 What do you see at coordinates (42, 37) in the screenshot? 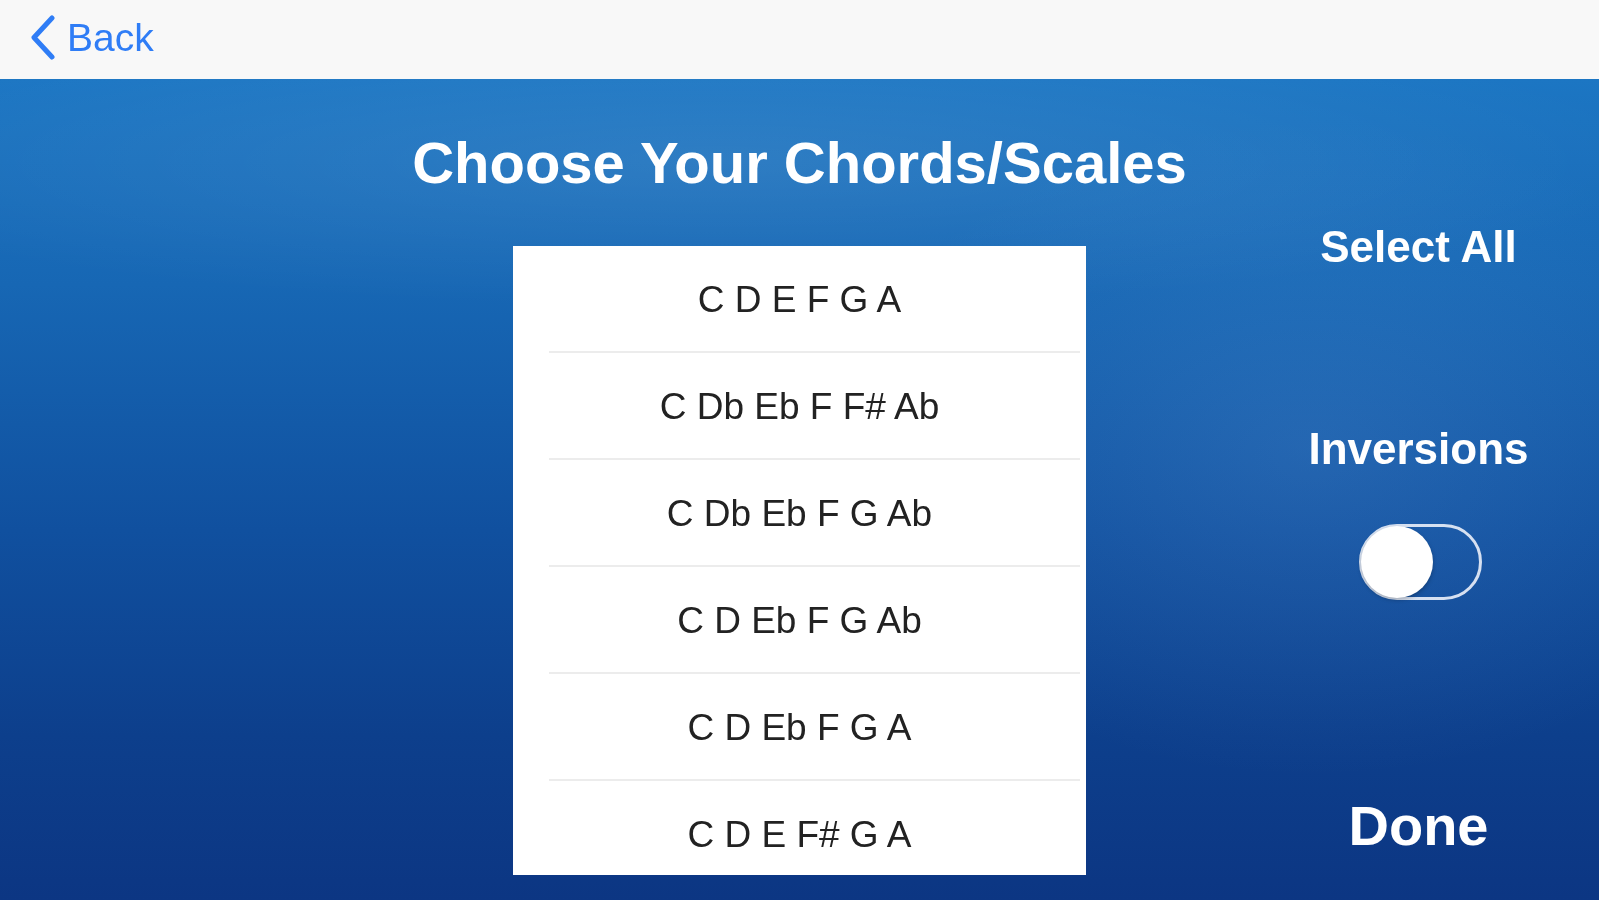
I see `chevron-left-icon` at bounding box center [42, 37].